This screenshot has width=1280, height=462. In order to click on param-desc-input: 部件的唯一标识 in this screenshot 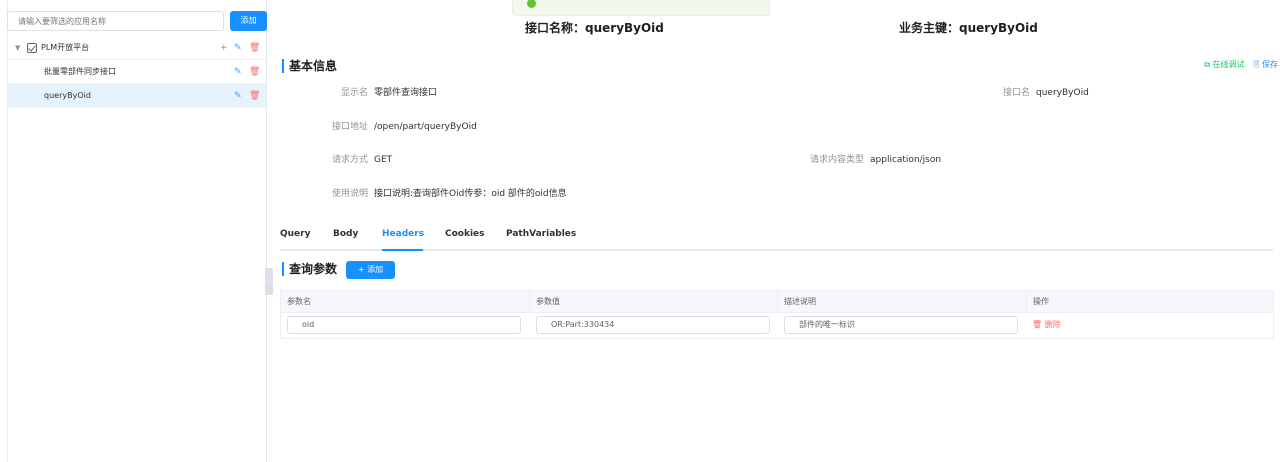, I will do `click(901, 325)`.